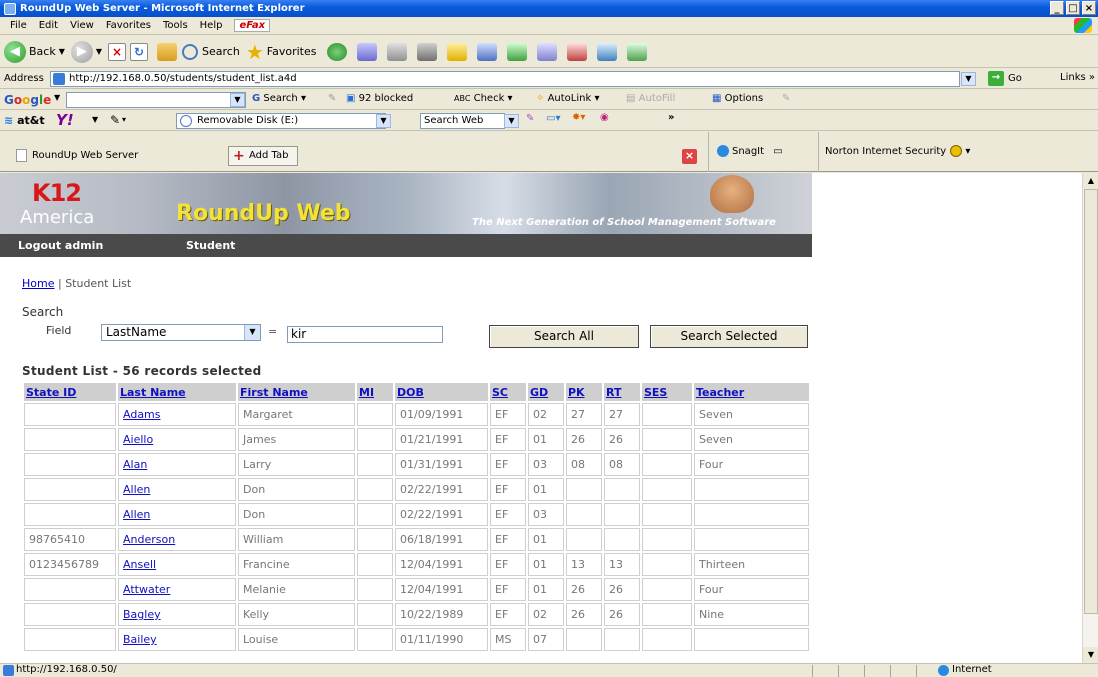  I want to click on search-web-button: Search Web, so click(462, 121).